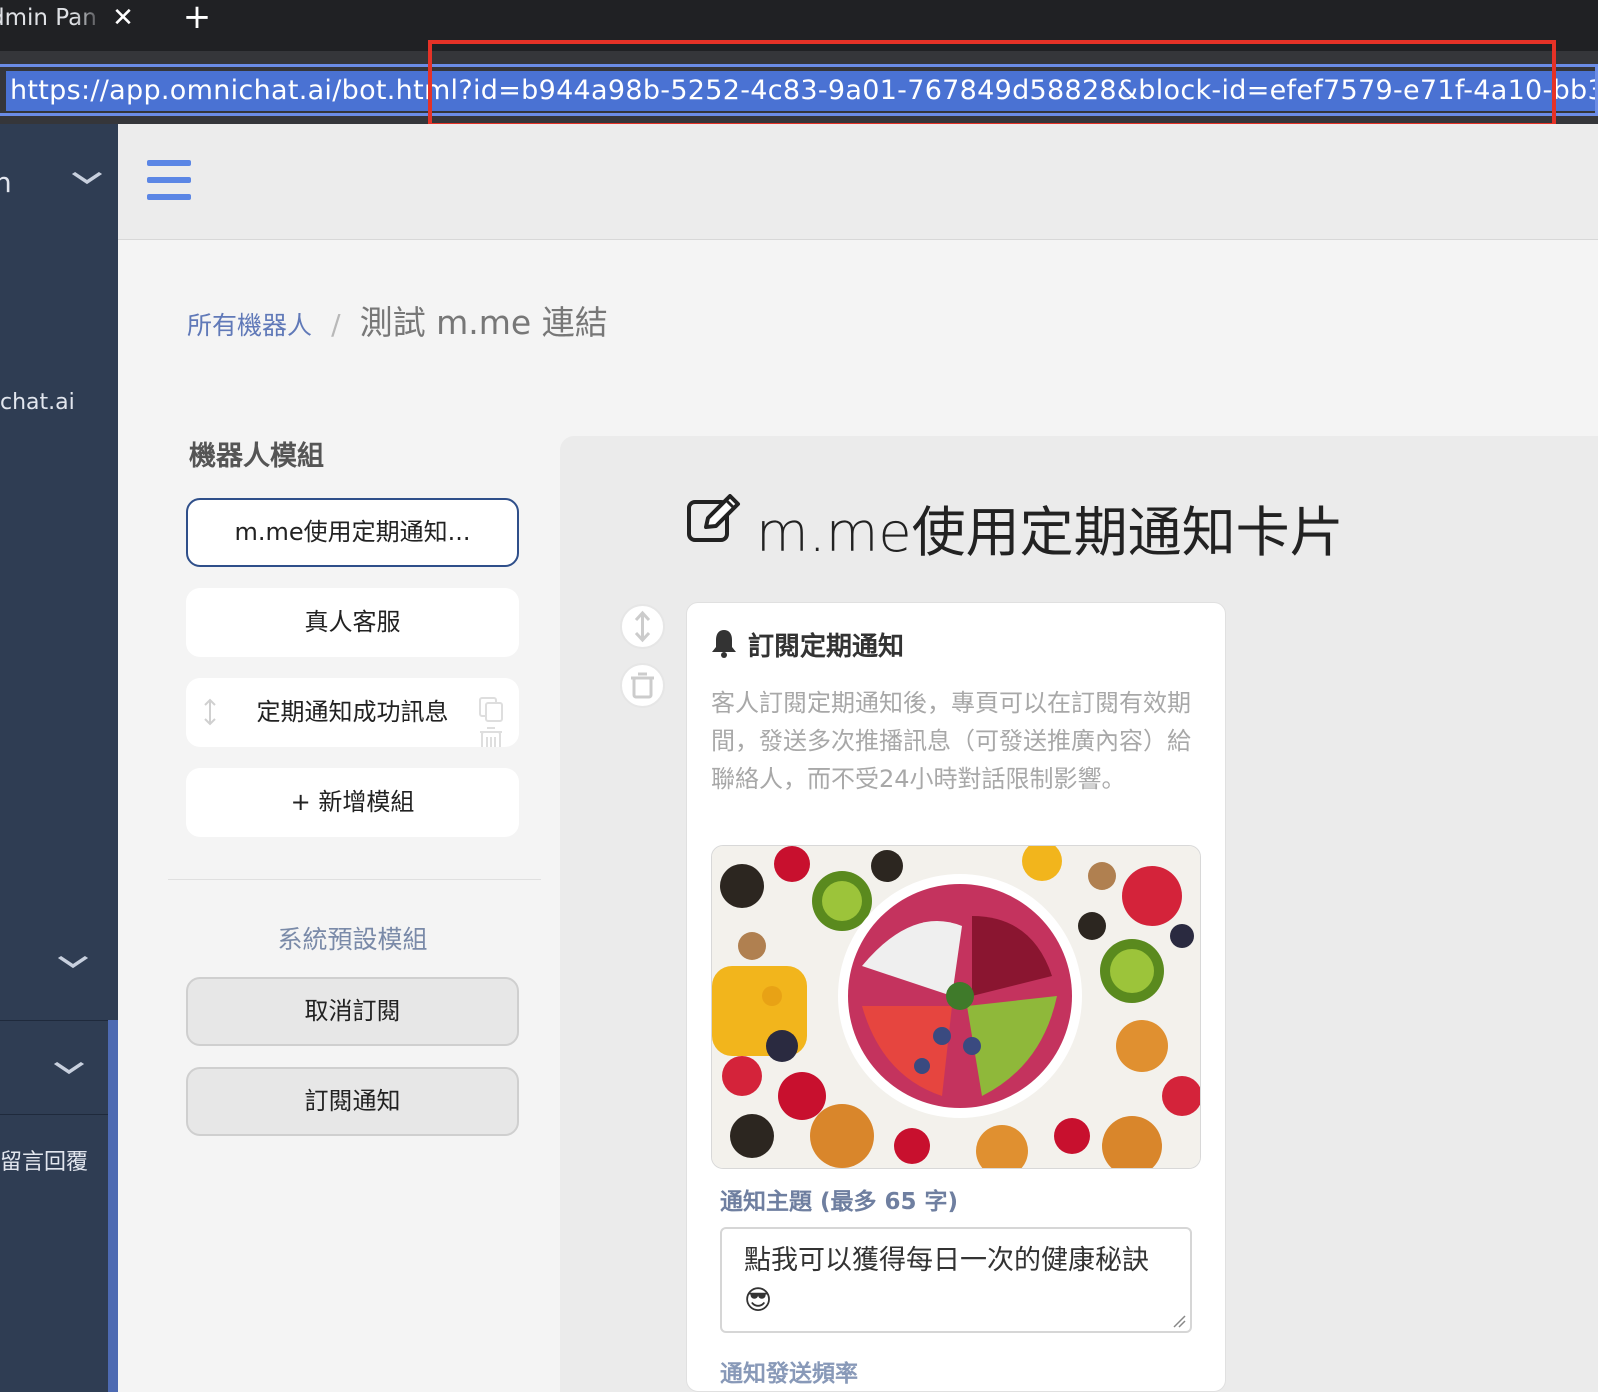  What do you see at coordinates (826, 647) in the screenshot?
I see `card-heading: 訂閱定期通知` at bounding box center [826, 647].